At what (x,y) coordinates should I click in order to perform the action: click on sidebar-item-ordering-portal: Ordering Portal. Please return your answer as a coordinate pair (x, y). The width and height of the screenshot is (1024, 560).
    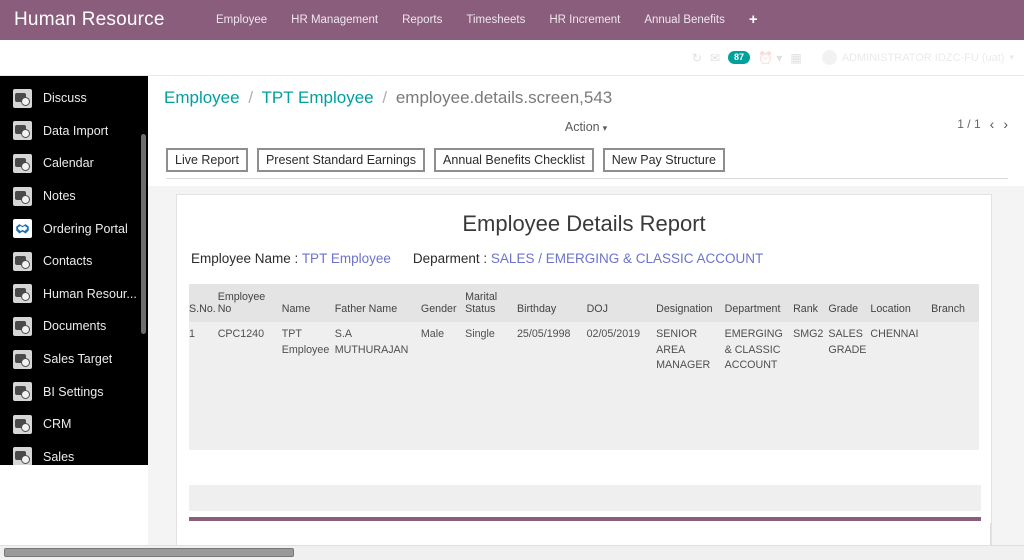
    Looking at the image, I should click on (74, 228).